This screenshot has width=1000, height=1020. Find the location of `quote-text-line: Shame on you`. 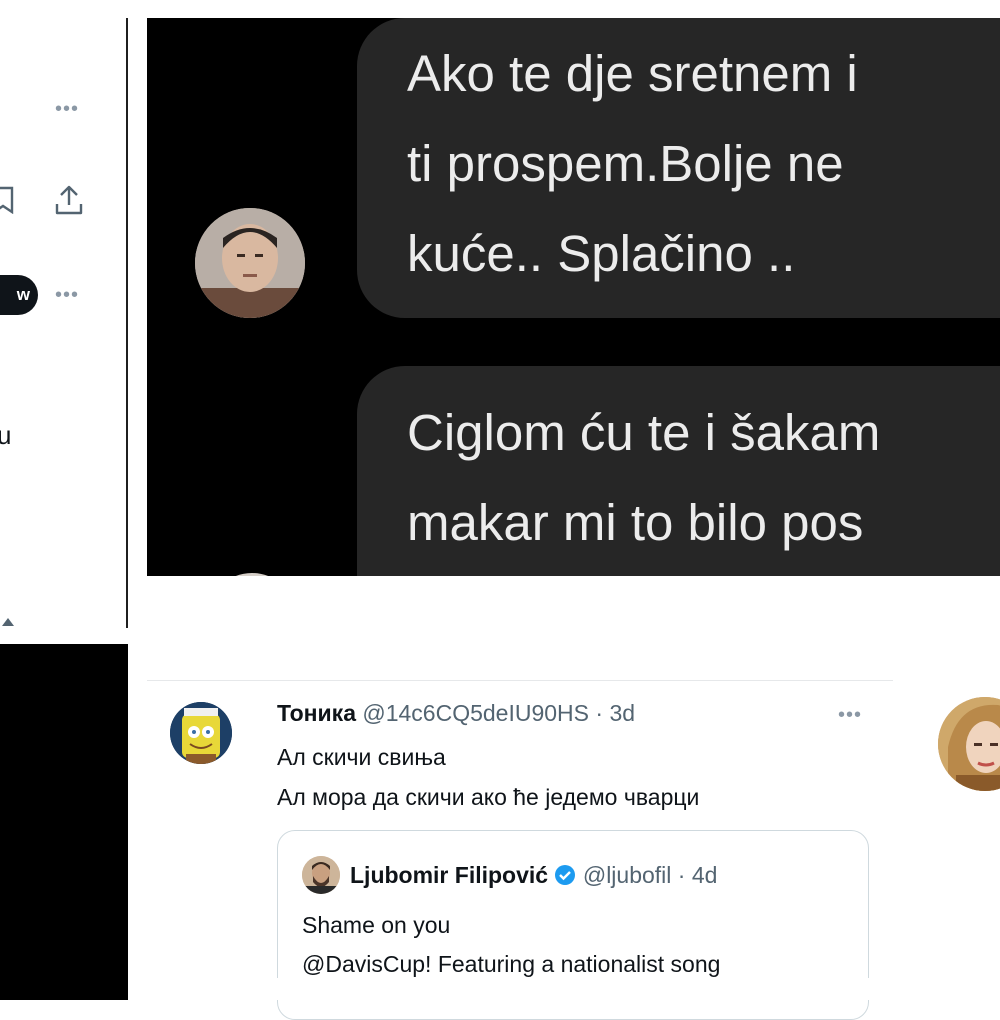

quote-text-line: Shame on you is located at coordinates (376, 925).